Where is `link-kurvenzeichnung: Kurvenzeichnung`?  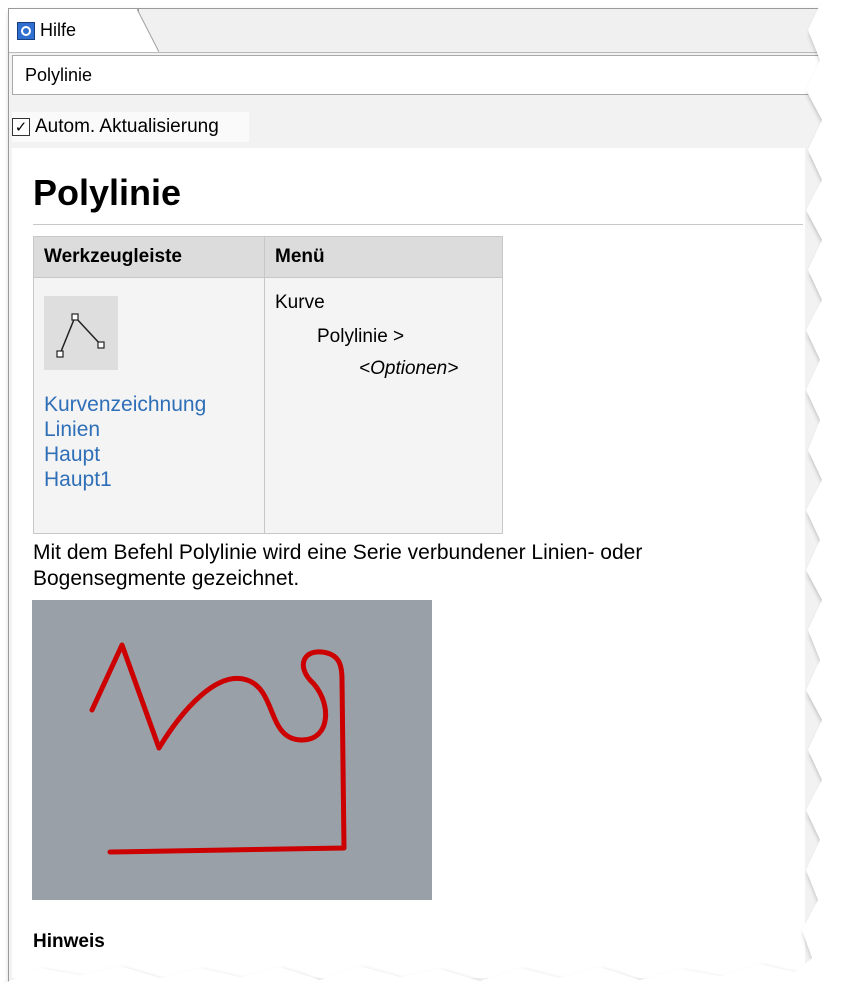
link-kurvenzeichnung: Kurvenzeichnung is located at coordinates (149, 404).